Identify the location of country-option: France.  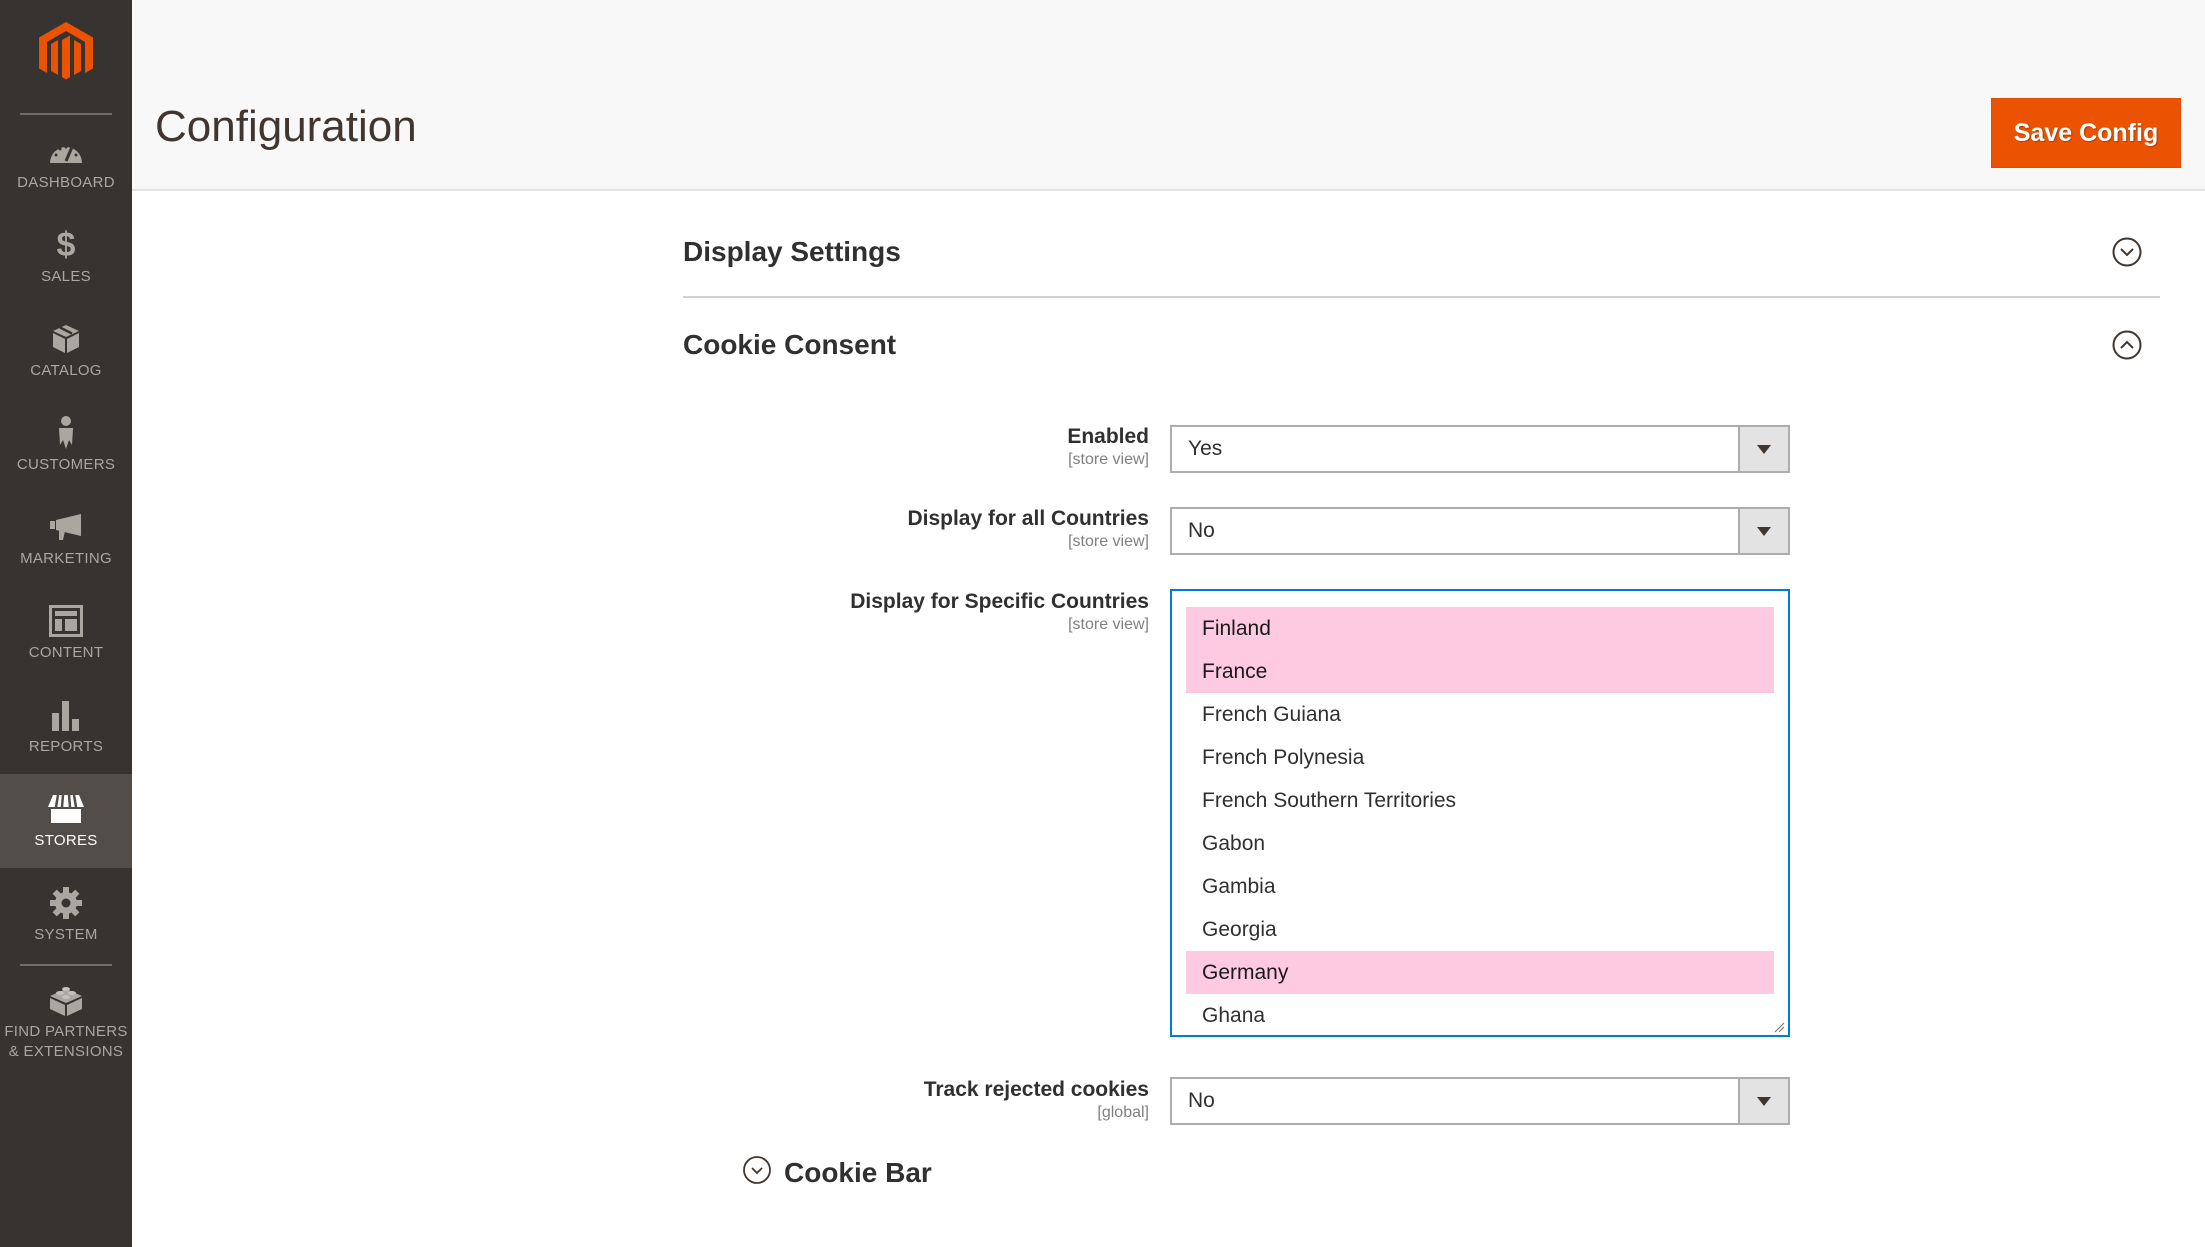
(1480, 671).